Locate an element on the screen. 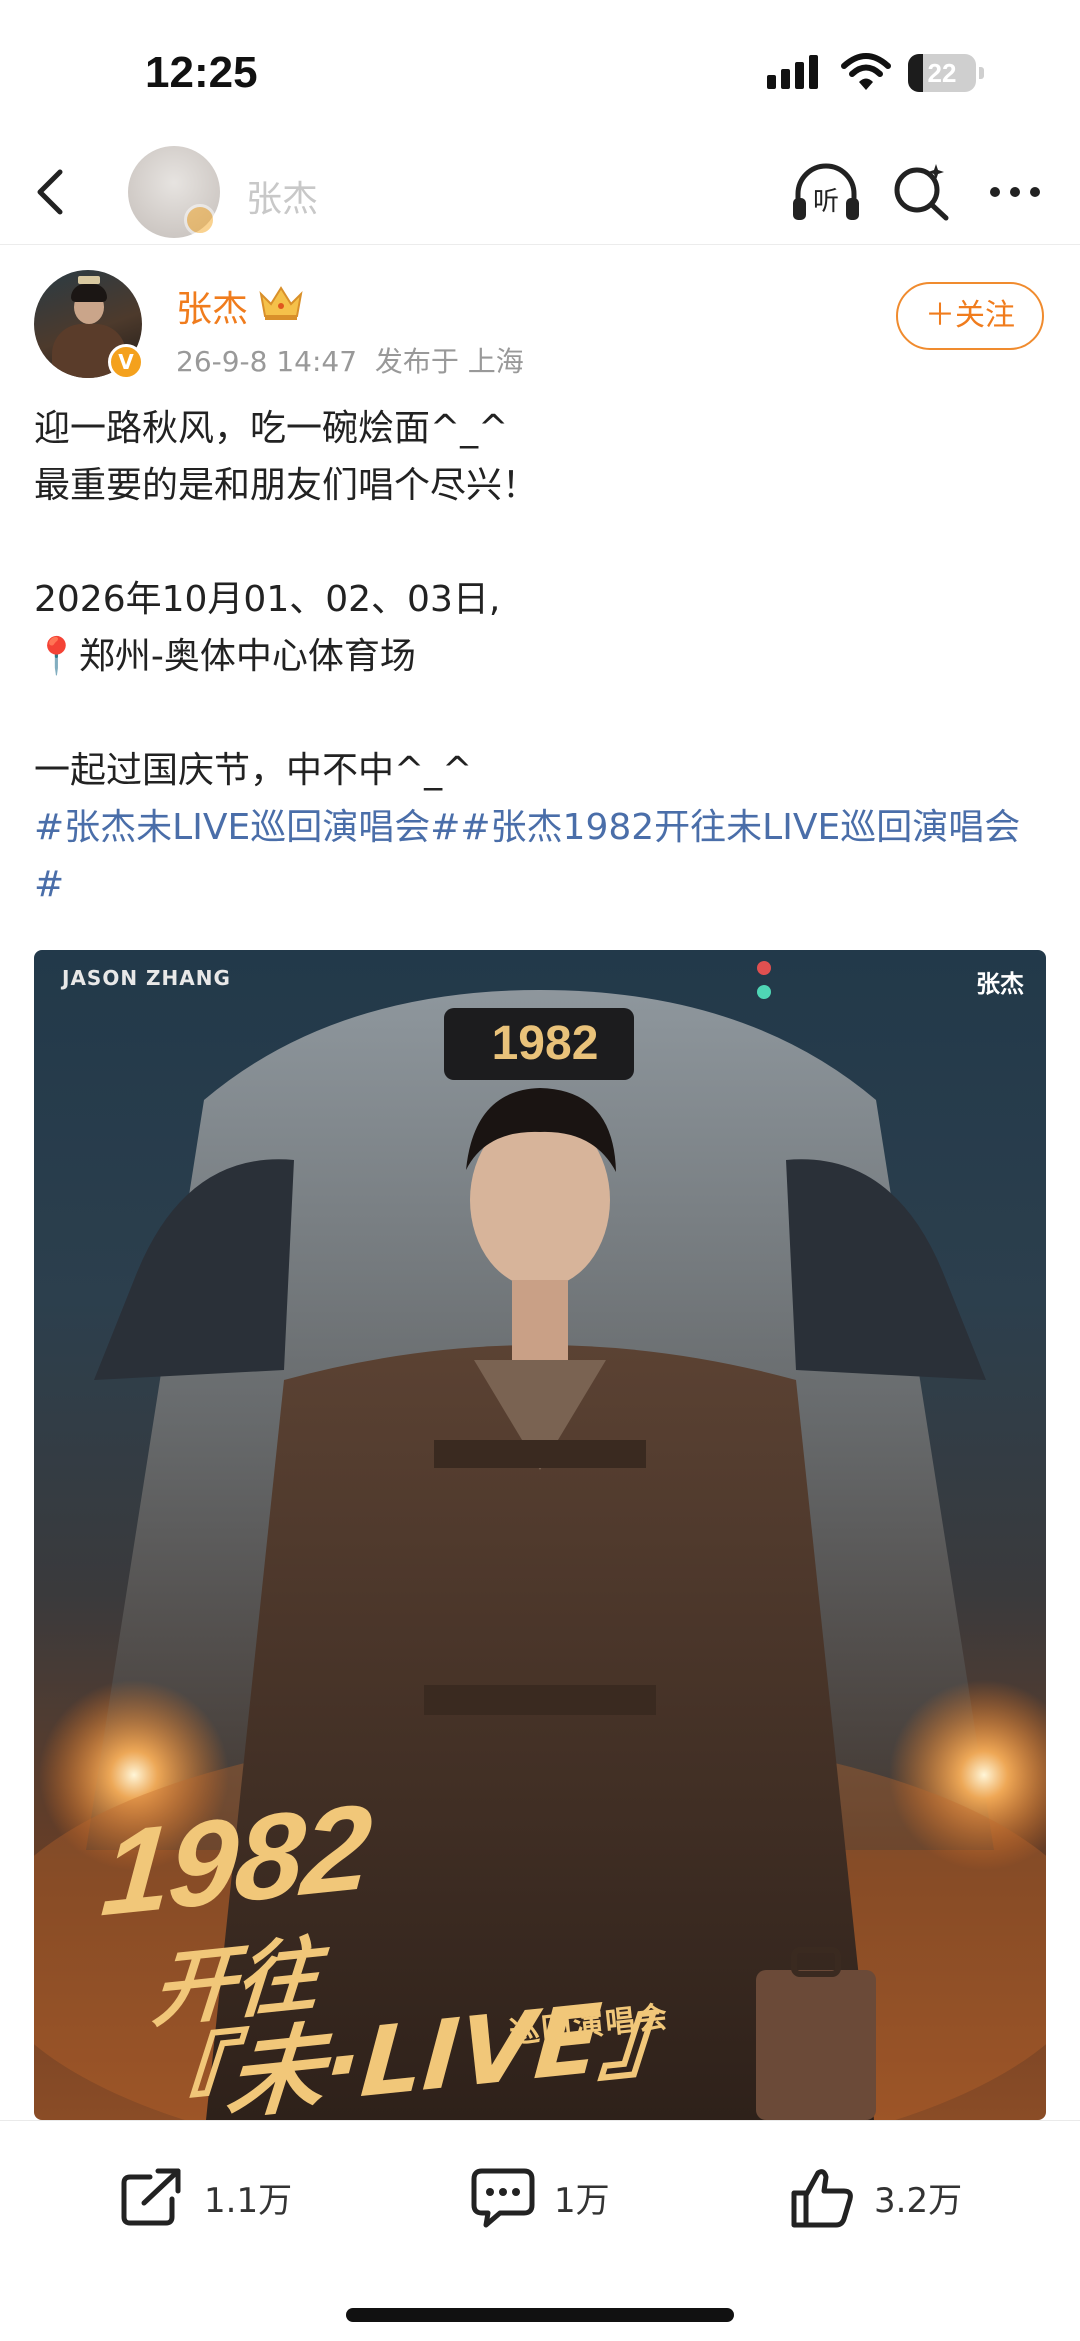  comment-count: 1万 is located at coordinates (582, 2201).